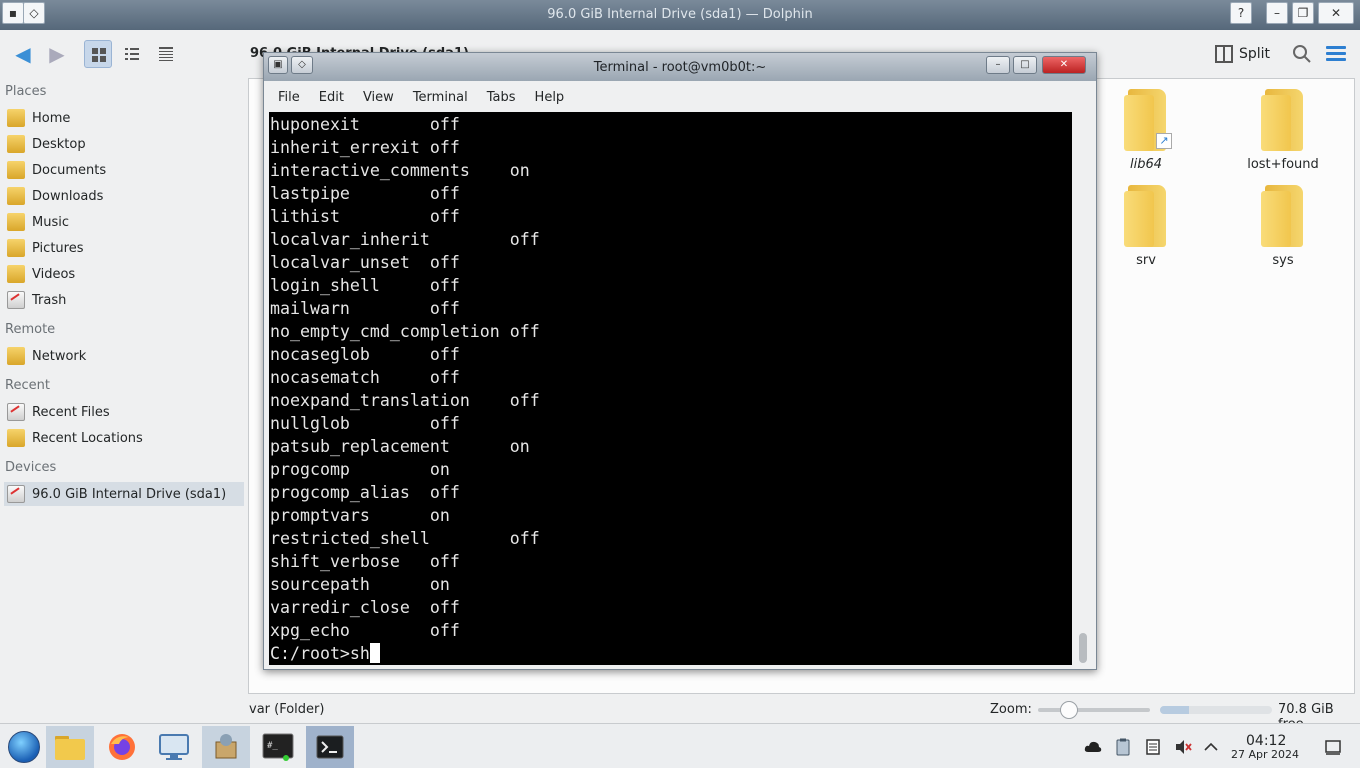  What do you see at coordinates (1069, 710) in the screenshot?
I see `zoom-slider-handle` at bounding box center [1069, 710].